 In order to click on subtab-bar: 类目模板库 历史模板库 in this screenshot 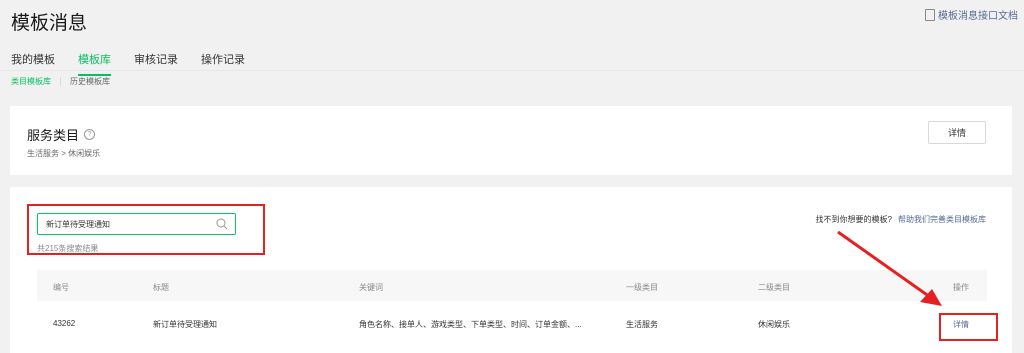, I will do `click(60, 81)`.